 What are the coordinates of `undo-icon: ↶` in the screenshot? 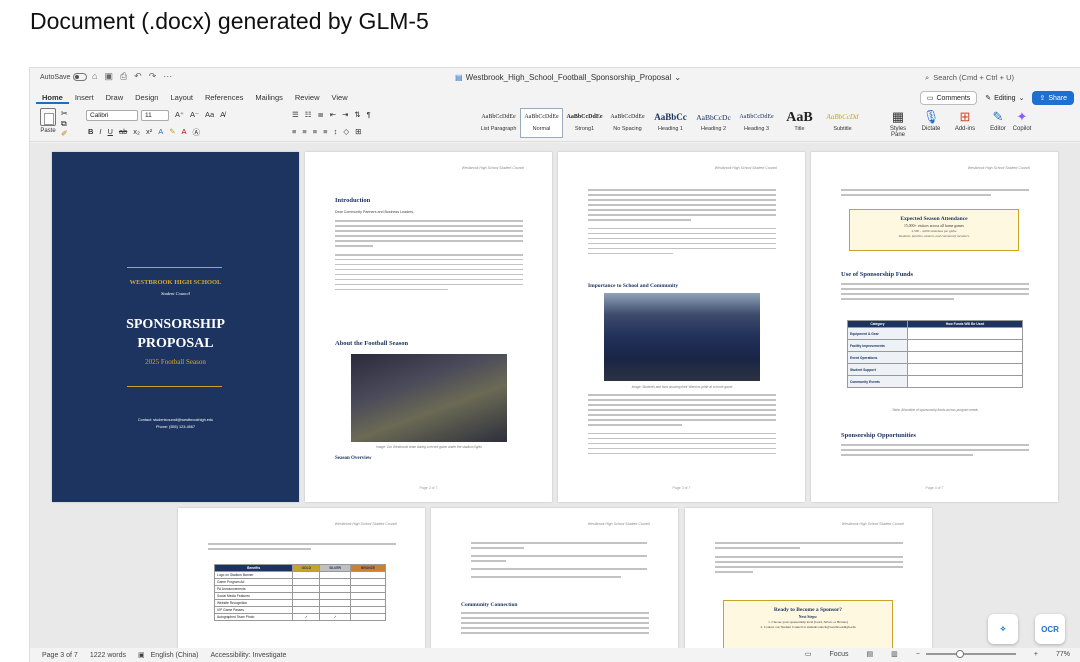 It's located at (138, 76).